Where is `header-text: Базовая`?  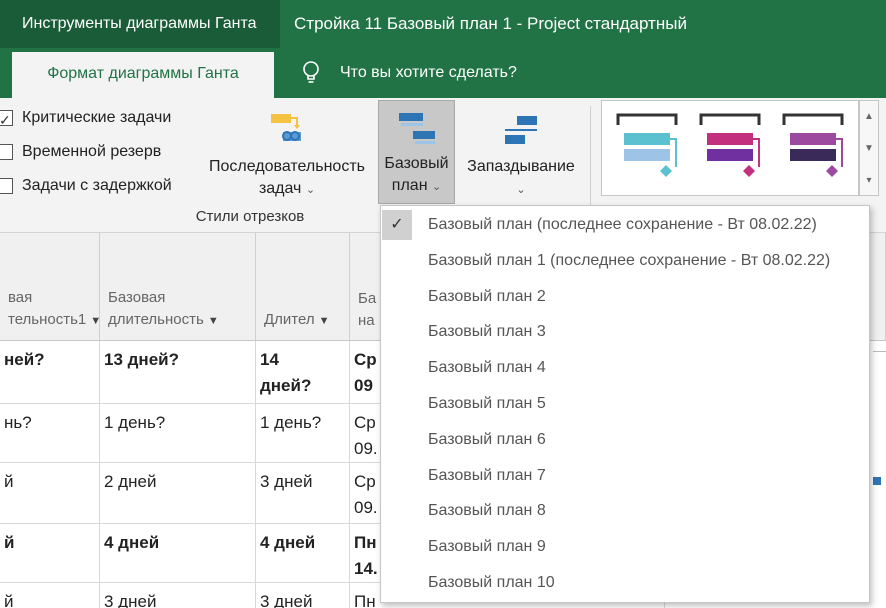
header-text: Базовая is located at coordinates (137, 297).